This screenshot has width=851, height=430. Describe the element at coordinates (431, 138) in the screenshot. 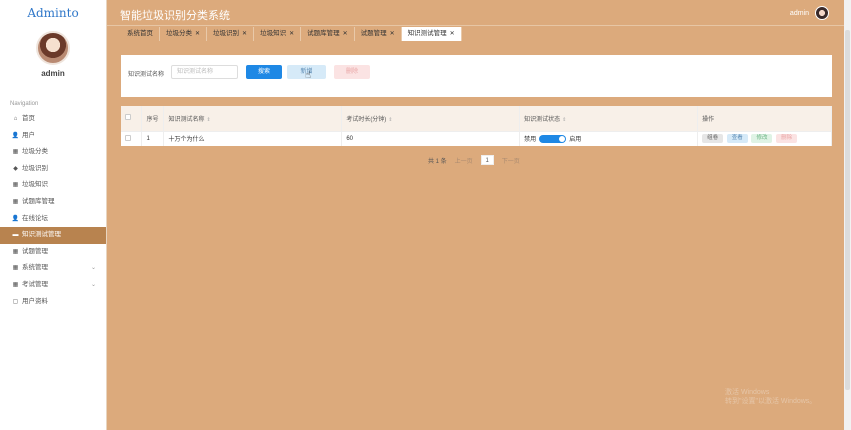

I see `row-duration: 60` at that location.